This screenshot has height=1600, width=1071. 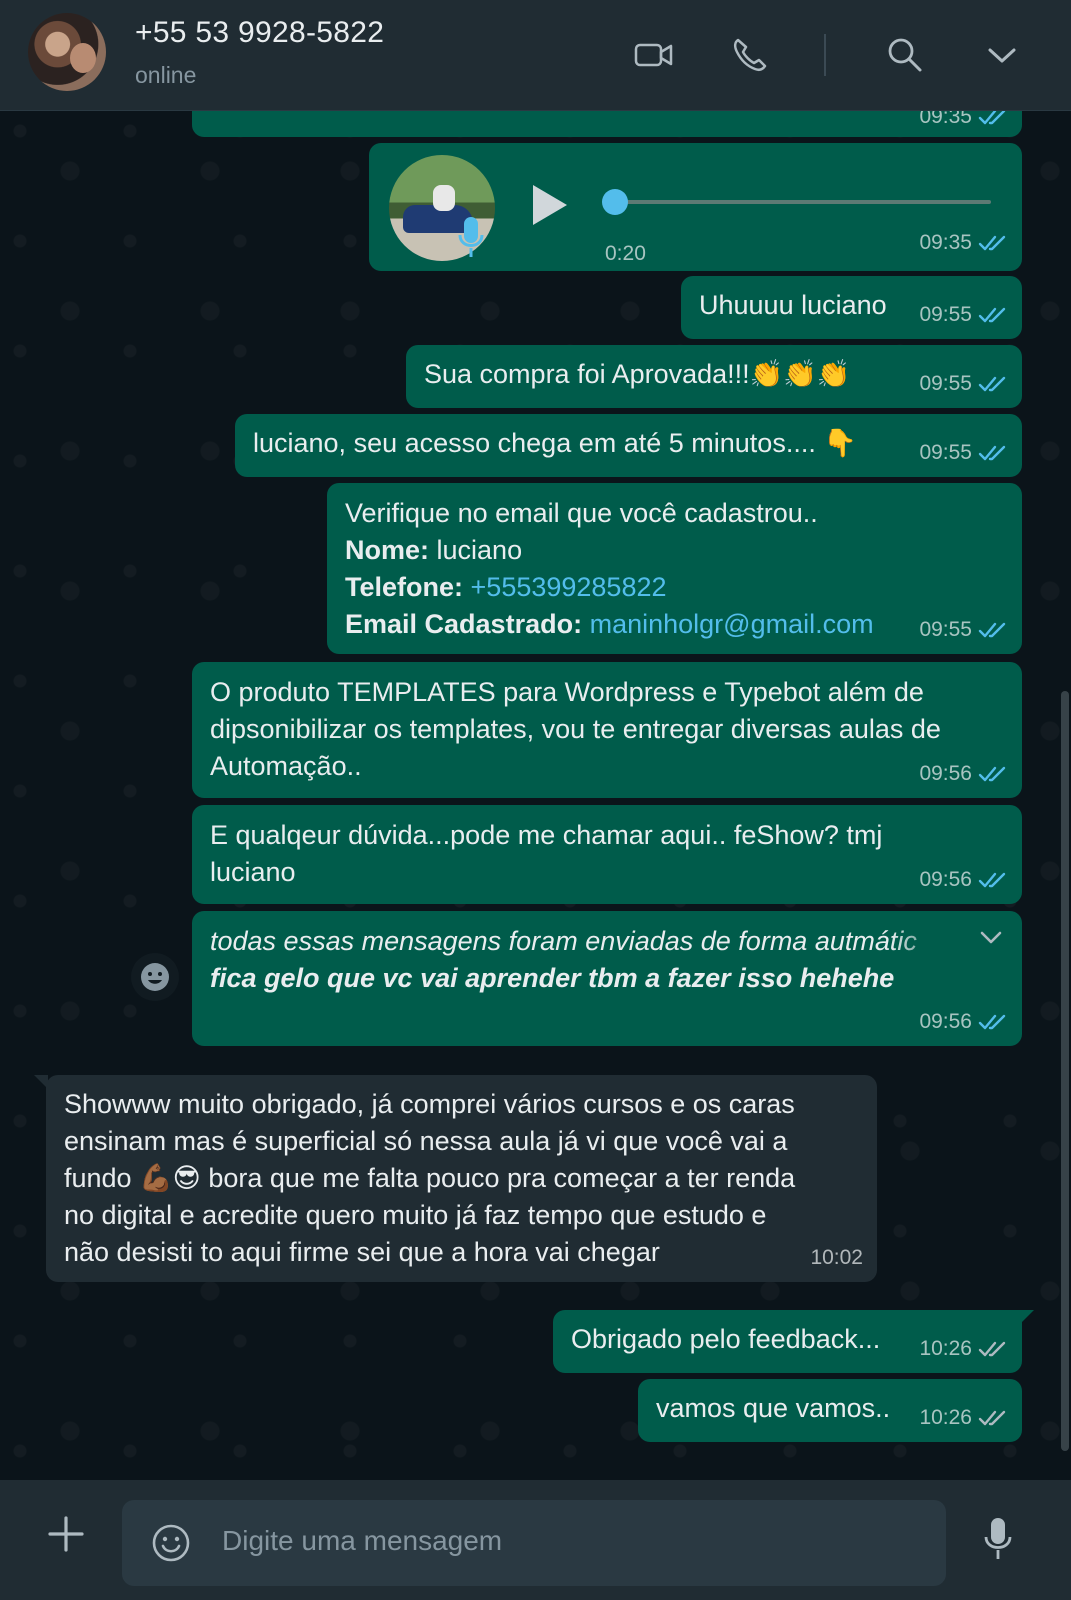 I want to click on search-icon, so click(x=905, y=55).